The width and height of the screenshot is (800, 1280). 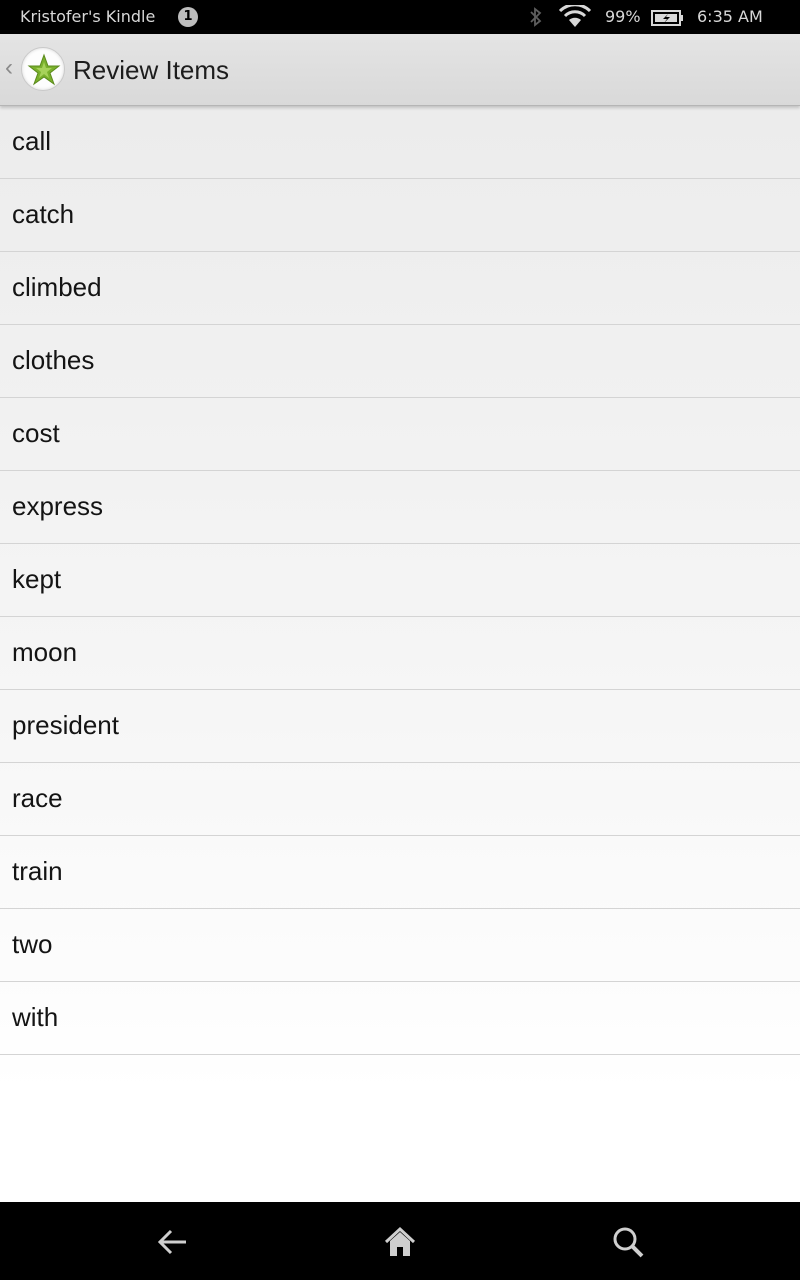 What do you see at coordinates (400, 726) in the screenshot?
I see `list-item: president` at bounding box center [400, 726].